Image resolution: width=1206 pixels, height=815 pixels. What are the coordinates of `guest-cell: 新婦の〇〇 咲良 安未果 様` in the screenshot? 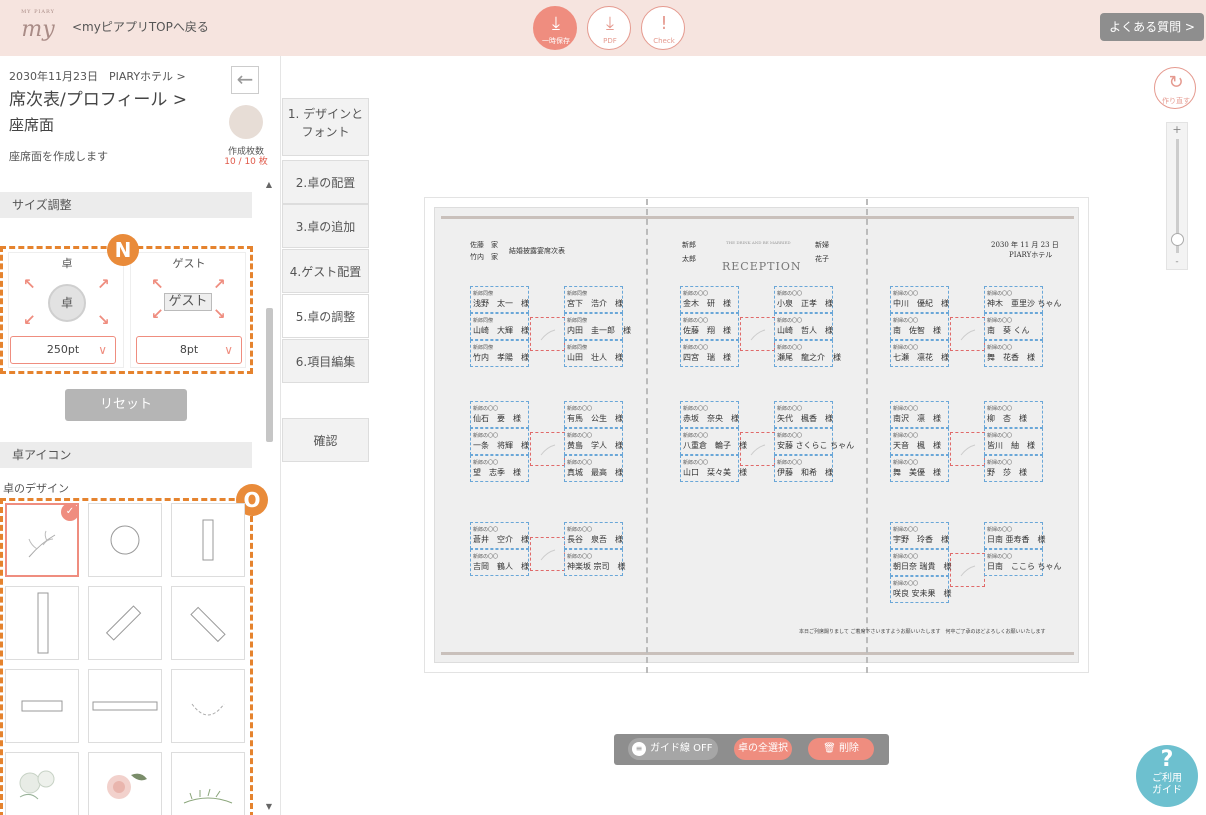 It's located at (921, 589).